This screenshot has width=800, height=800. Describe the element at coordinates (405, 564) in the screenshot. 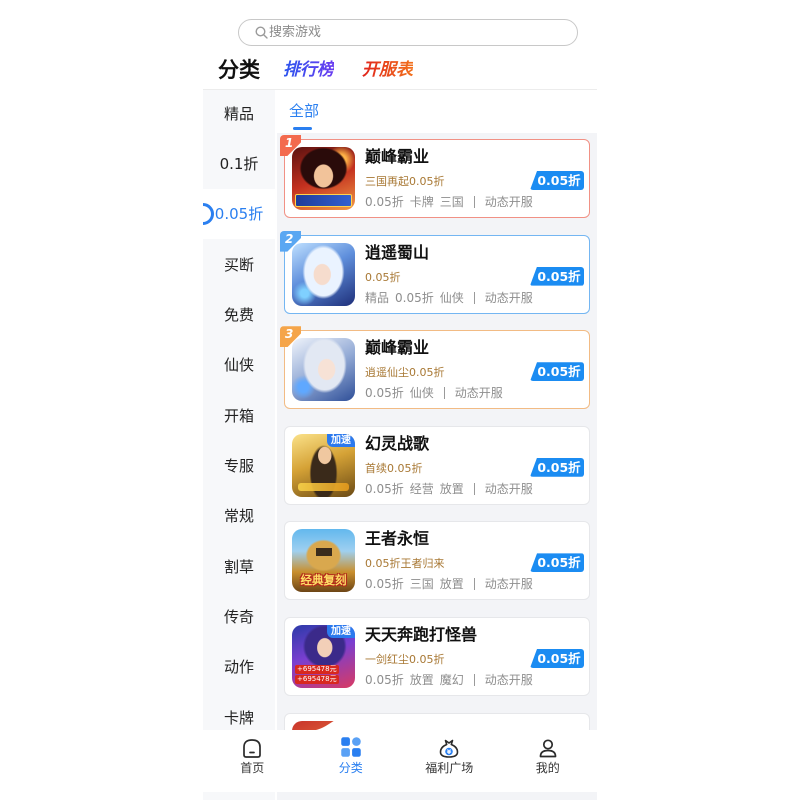

I see `game-subtitle: 0.05折王者归来` at that location.